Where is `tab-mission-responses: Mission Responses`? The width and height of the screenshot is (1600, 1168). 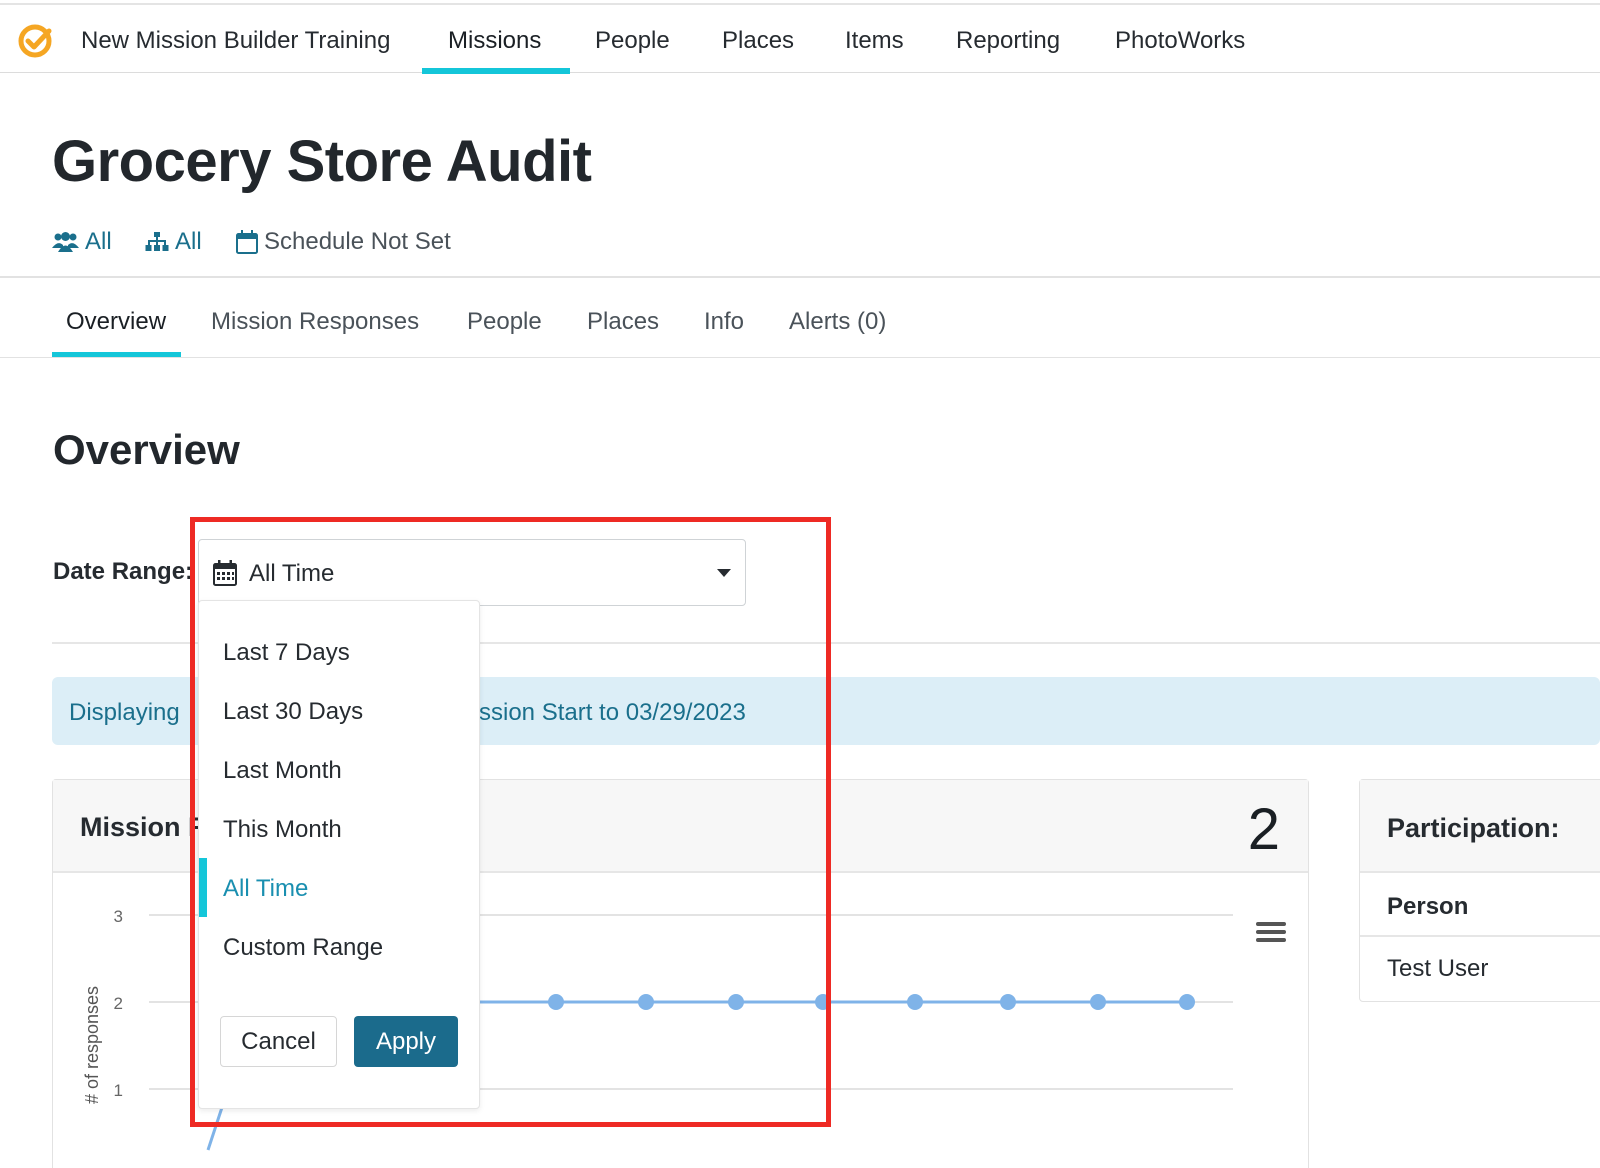
tab-mission-responses: Mission Responses is located at coordinates (315, 322).